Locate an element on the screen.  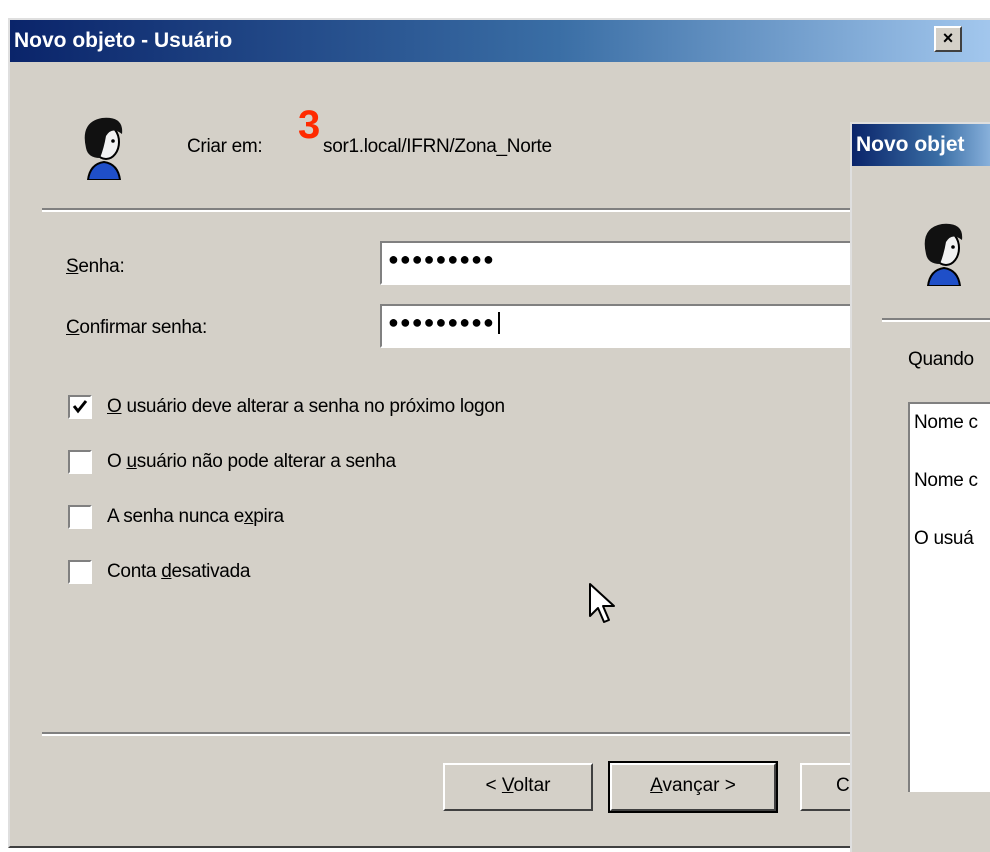
password-field: ●●●●●●●●● is located at coordinates (630, 263).